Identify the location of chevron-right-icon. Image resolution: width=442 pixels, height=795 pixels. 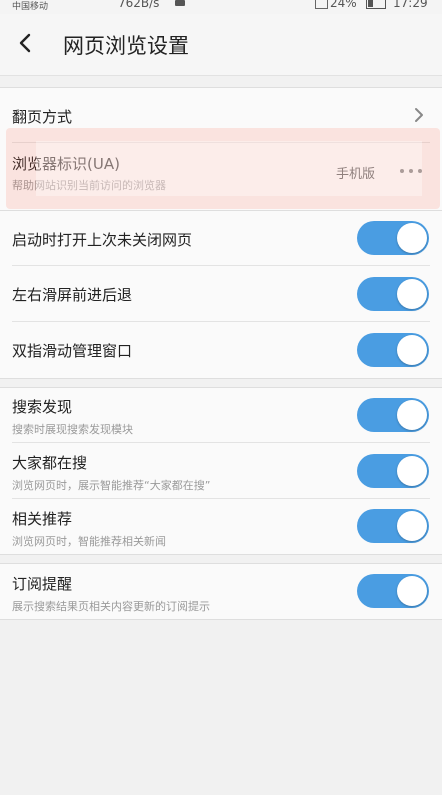
(419, 115).